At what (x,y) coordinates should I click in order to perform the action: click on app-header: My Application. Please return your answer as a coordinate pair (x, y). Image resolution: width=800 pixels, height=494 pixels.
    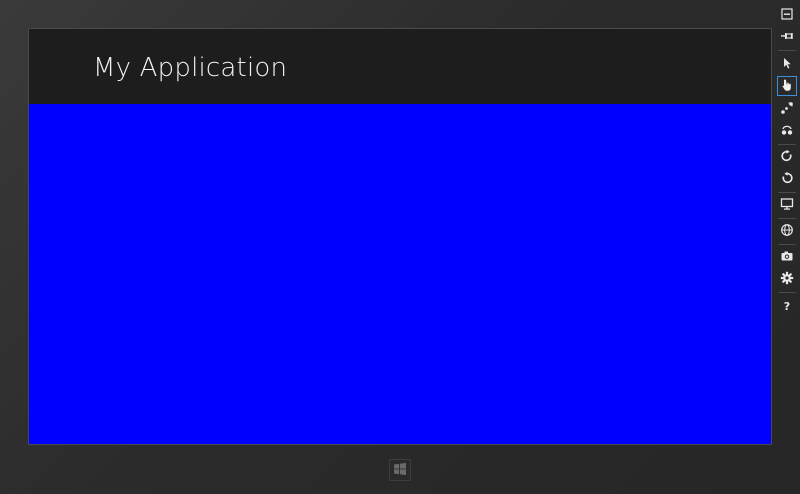
    Looking at the image, I should click on (400, 66).